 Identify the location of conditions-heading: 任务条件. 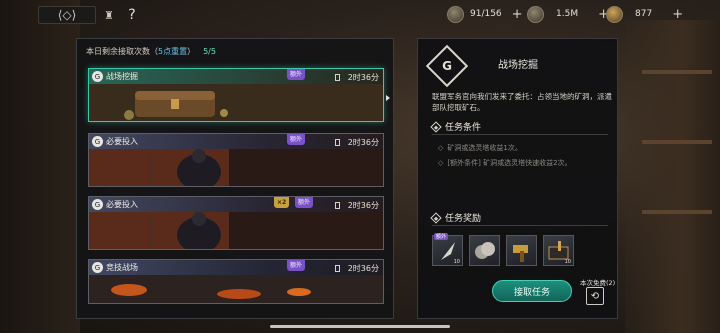
(456, 126).